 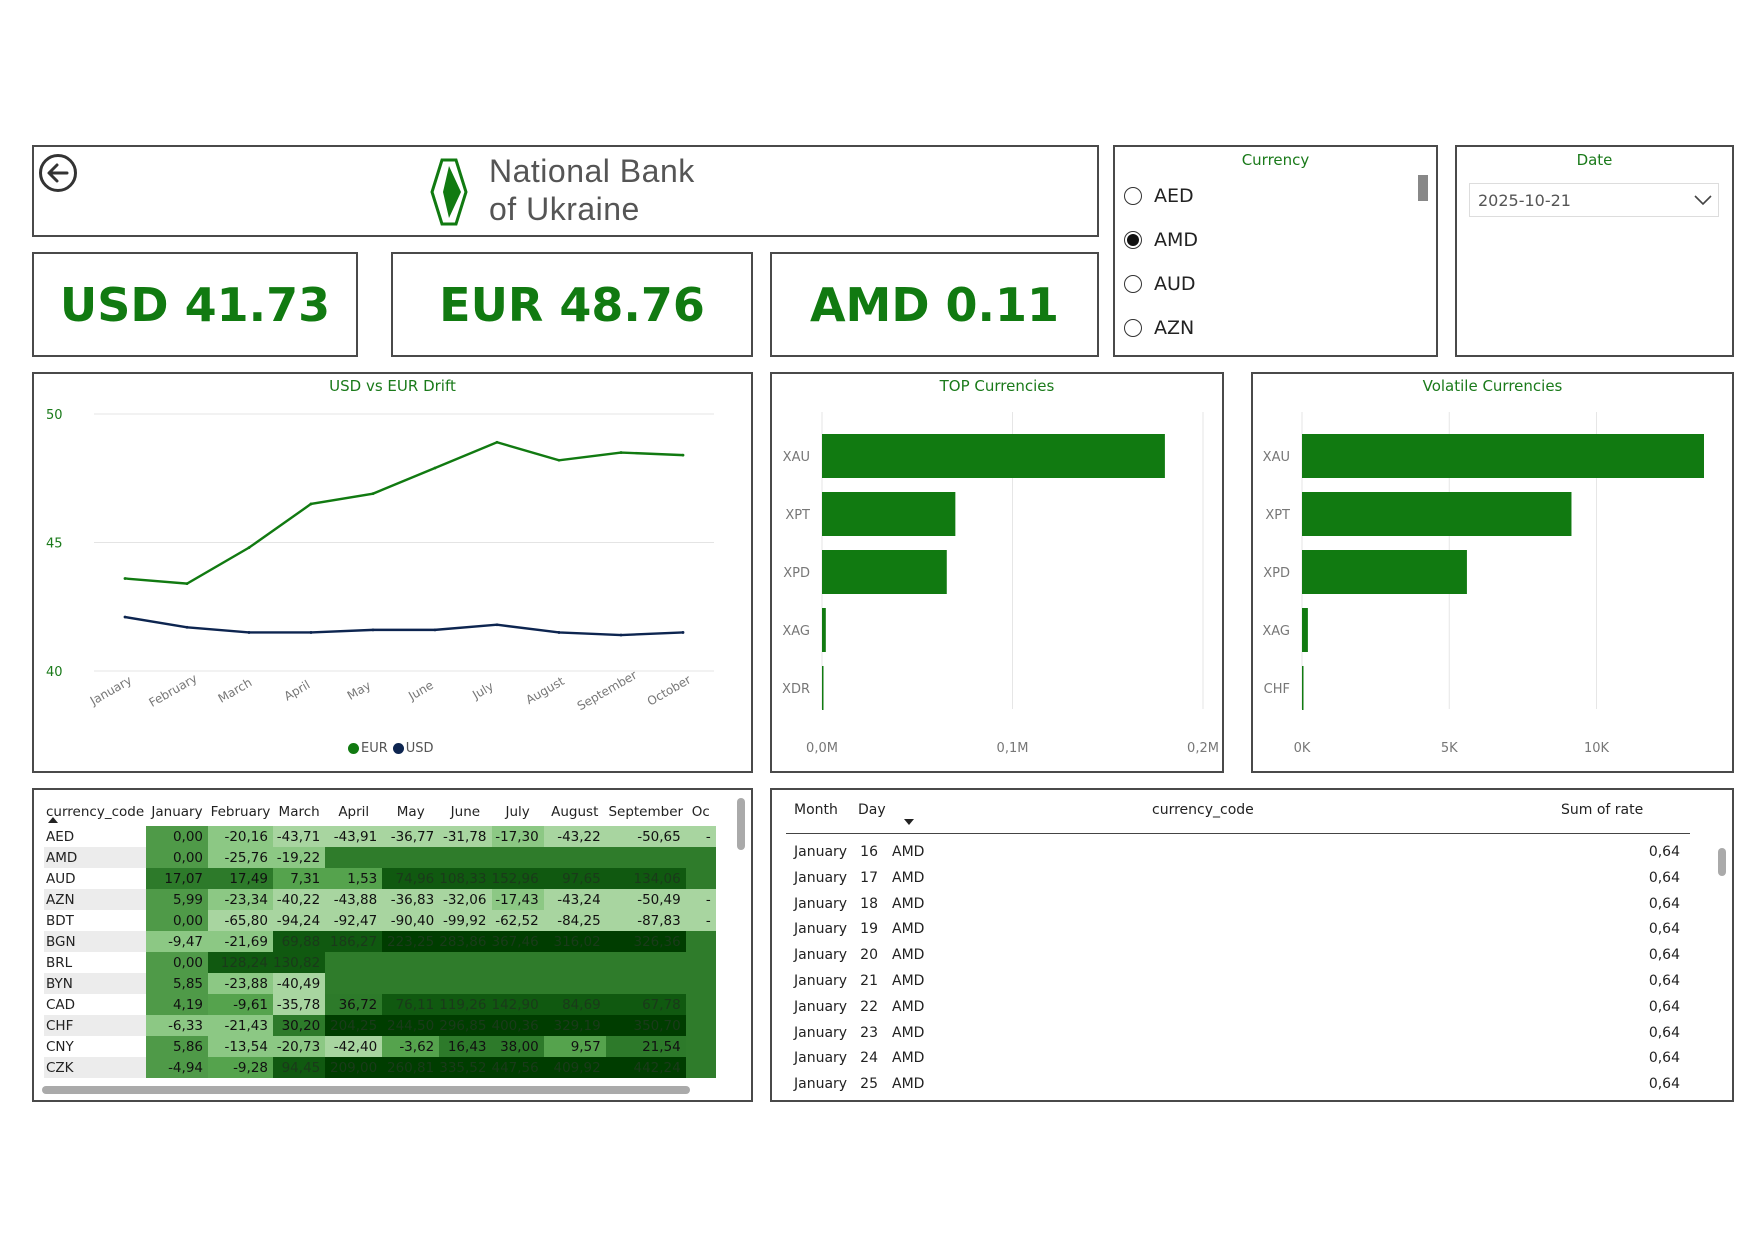 What do you see at coordinates (1594, 200) in the screenshot?
I see `date-dropdown: 2025-10-21` at bounding box center [1594, 200].